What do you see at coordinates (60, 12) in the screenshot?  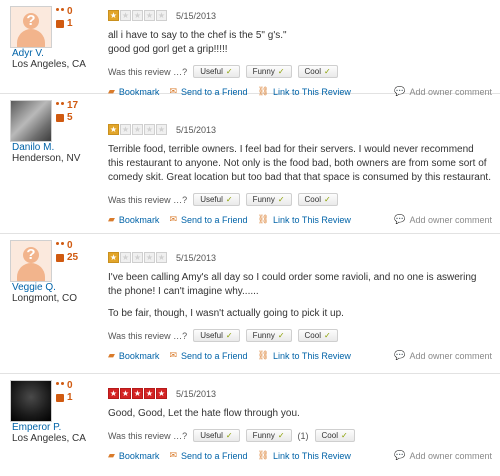 I see `friends-icon` at bounding box center [60, 12].